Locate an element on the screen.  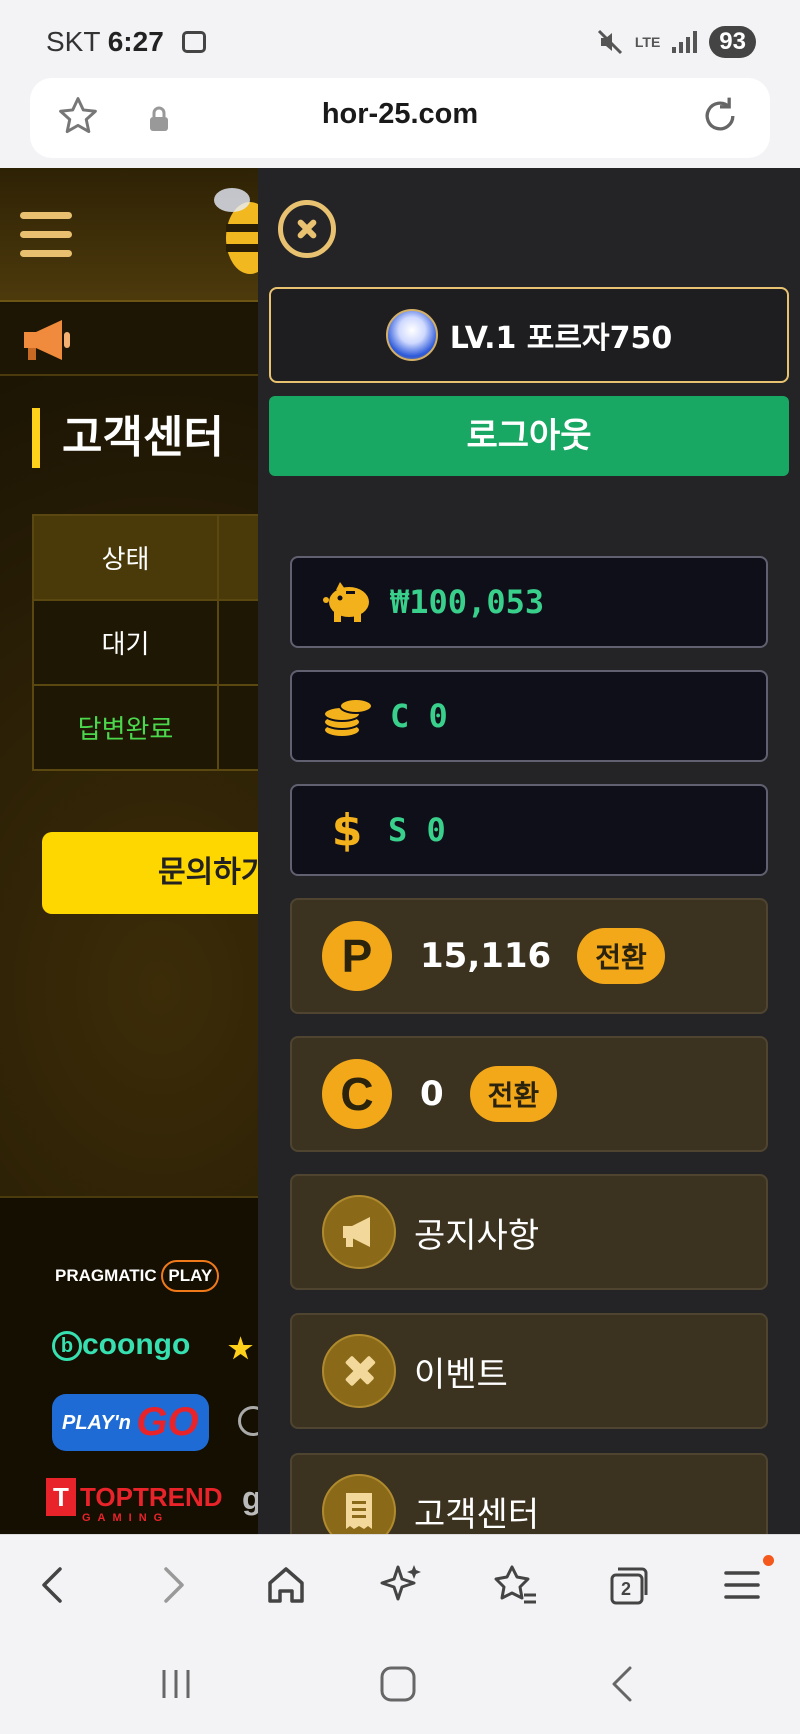
avatar is located at coordinates (411, 335).